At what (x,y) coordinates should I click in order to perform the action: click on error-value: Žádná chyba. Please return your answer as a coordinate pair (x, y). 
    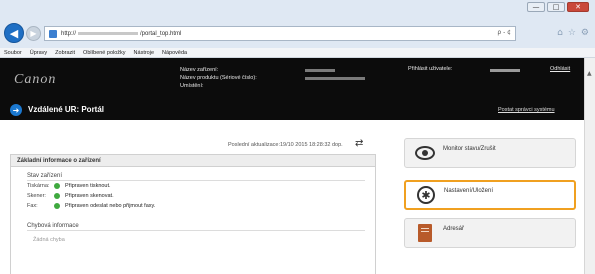
    Looking at the image, I should click on (49, 240).